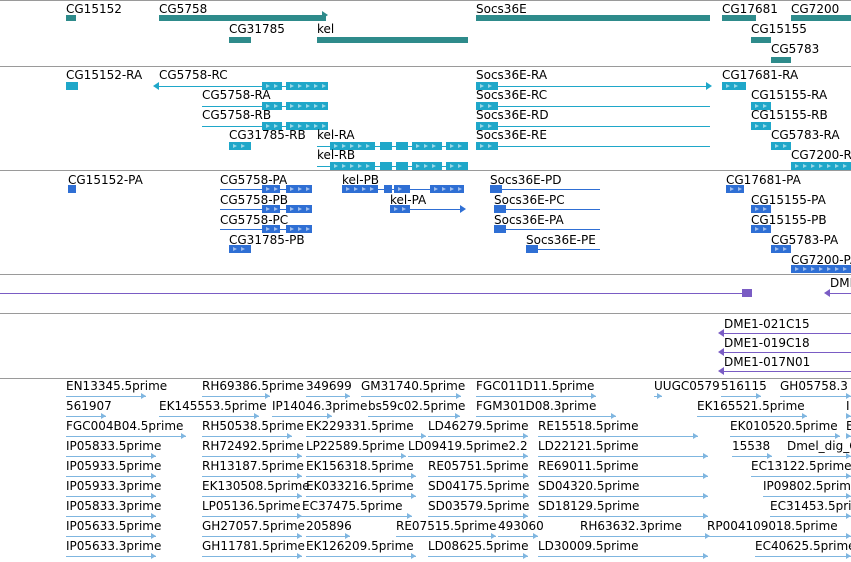 The height and width of the screenshot is (562, 851). I want to click on est-label: RE07515.5prime, so click(446, 526).